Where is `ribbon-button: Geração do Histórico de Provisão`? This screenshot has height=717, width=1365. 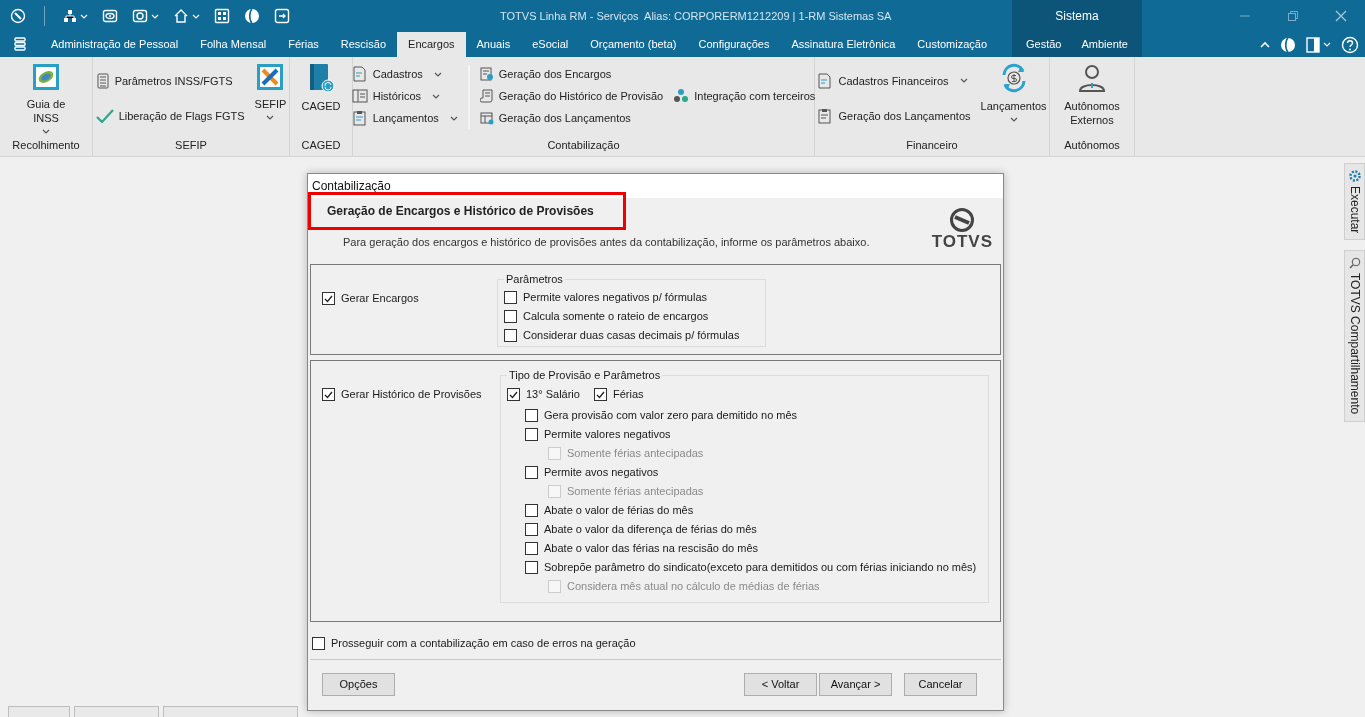 ribbon-button: Geração do Histórico de Provisão is located at coordinates (571, 96).